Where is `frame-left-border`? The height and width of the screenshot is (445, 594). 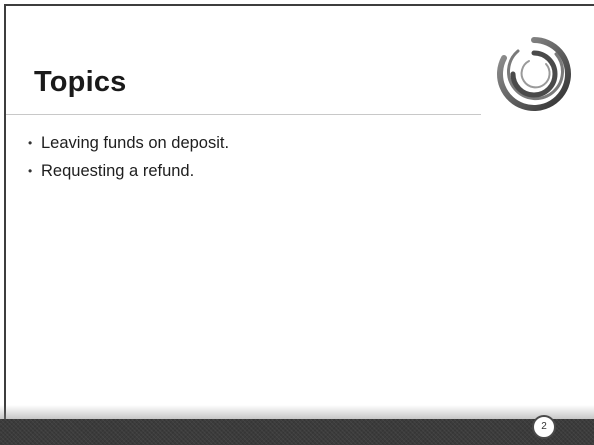
frame-left-border is located at coordinates (5, 211).